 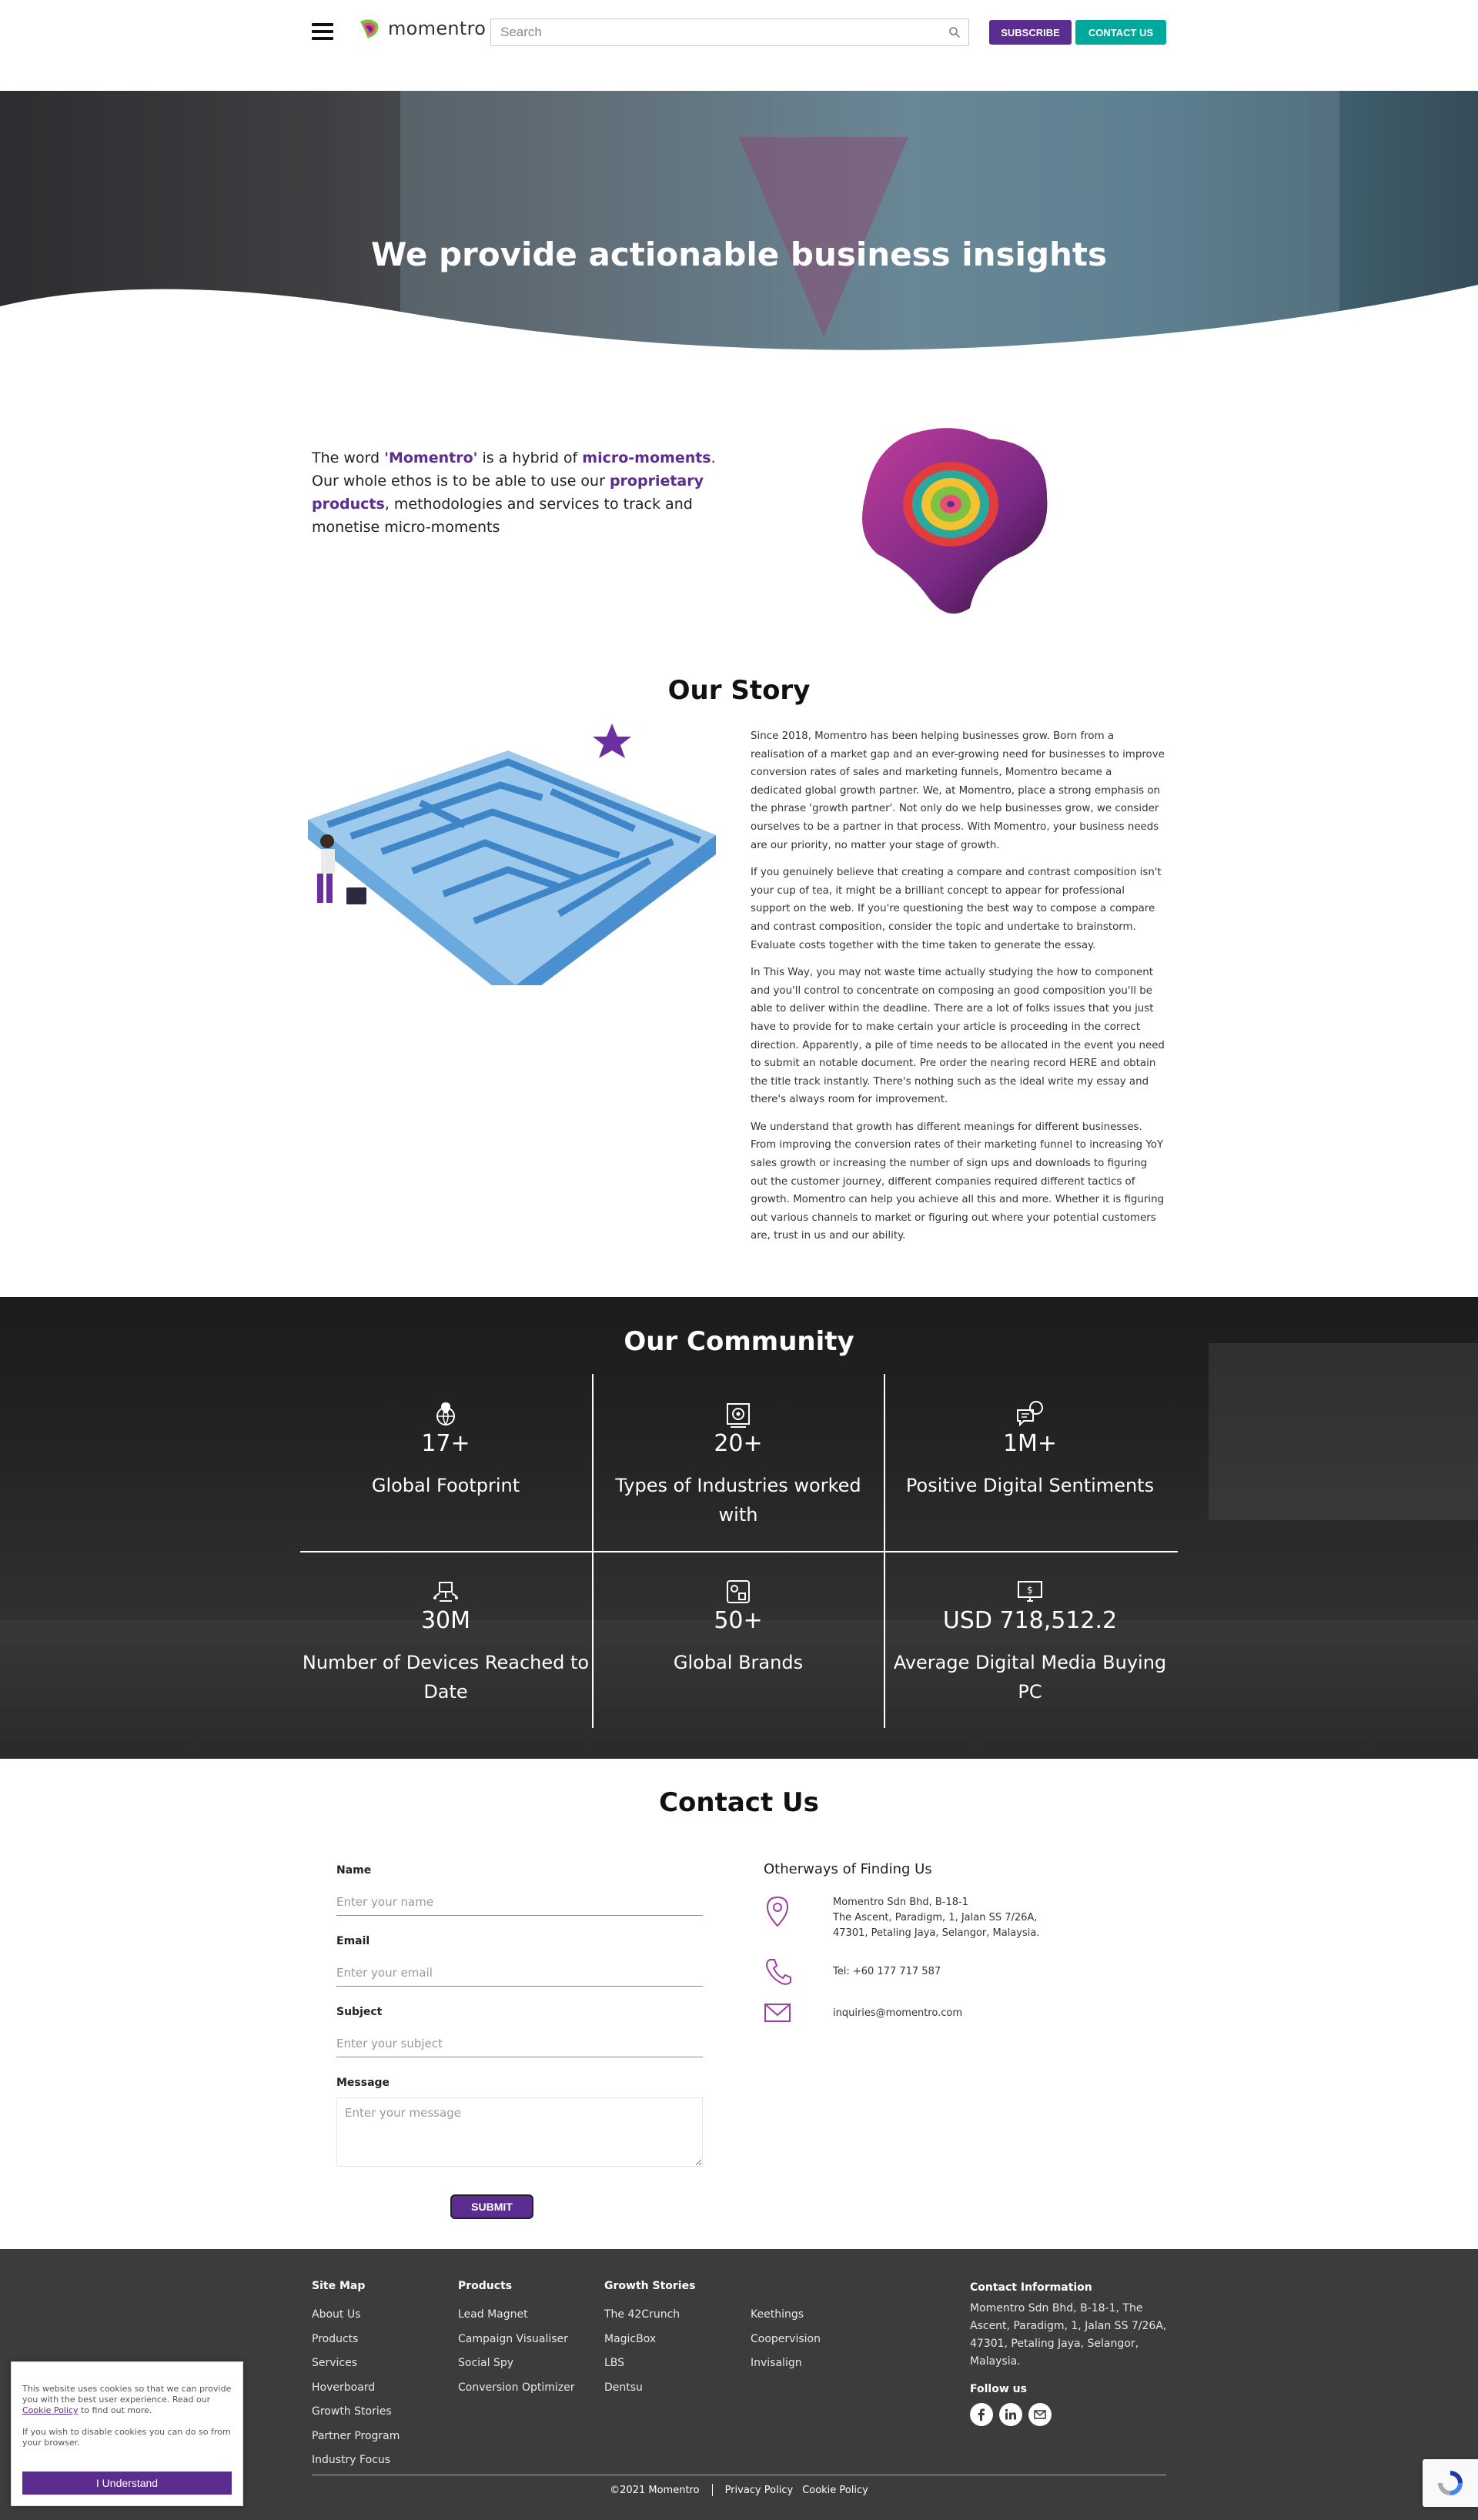 What do you see at coordinates (1010, 2414) in the screenshot?
I see `linkedin-icon` at bounding box center [1010, 2414].